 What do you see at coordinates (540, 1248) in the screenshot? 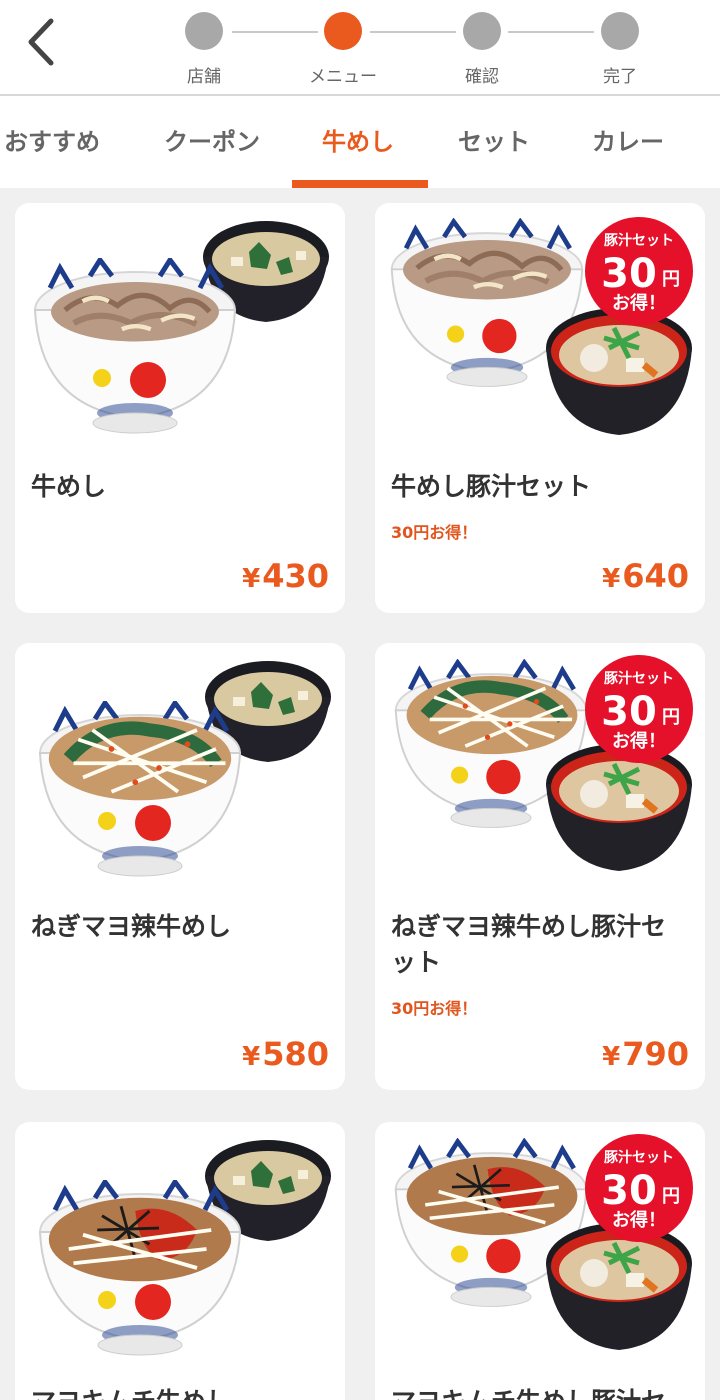
I see `mayo-kimchi-gyumeshi-with-tonjiru-image: 豚汁セット 30 円 お得！` at bounding box center [540, 1248].